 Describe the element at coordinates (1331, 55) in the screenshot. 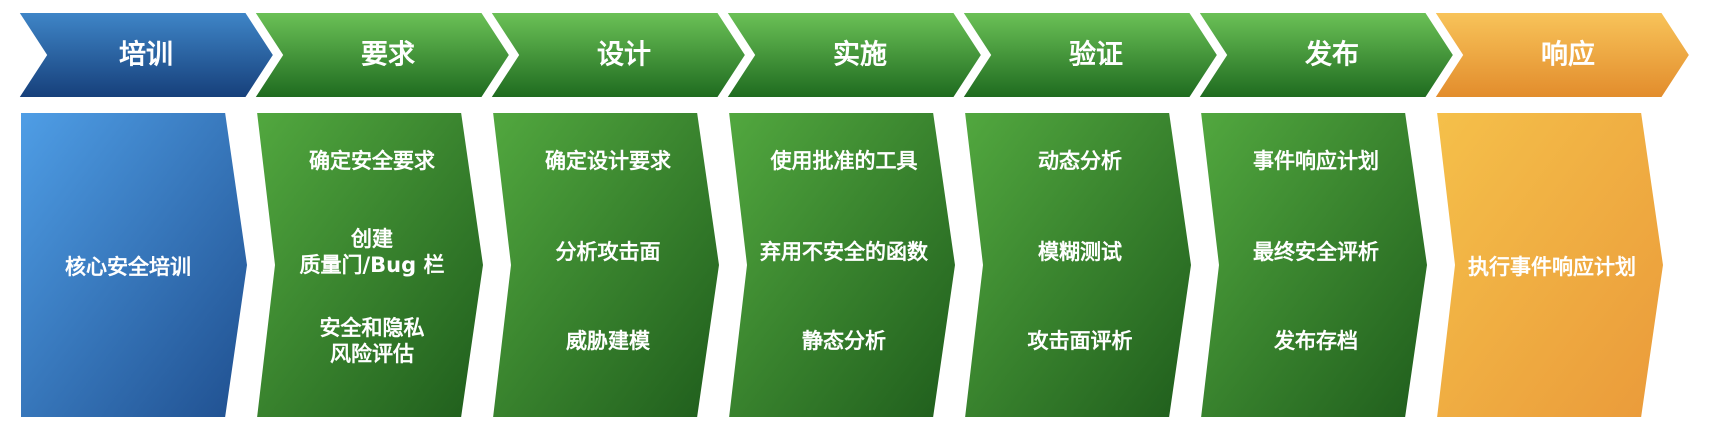

I see `phase-title: 发布` at that location.